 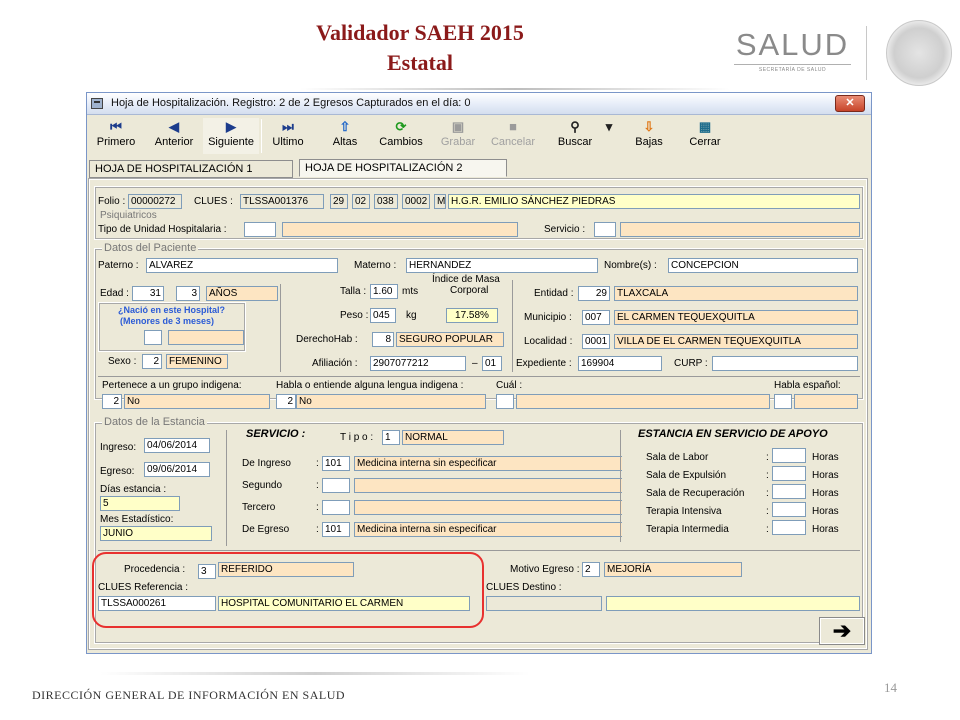 What do you see at coordinates (450, 339) in the screenshot?
I see `derechohab-field: SEGURO POPULAR` at bounding box center [450, 339].